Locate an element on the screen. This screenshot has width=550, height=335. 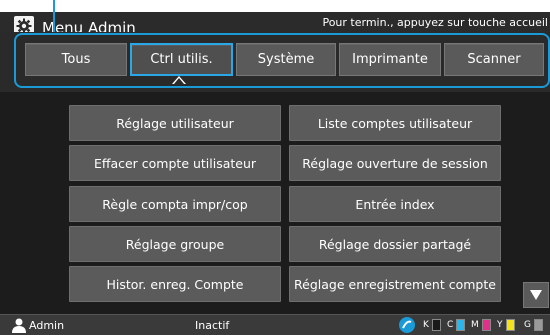
shared-folder-settings-button: Réglage dossier partagé is located at coordinates (395, 244).